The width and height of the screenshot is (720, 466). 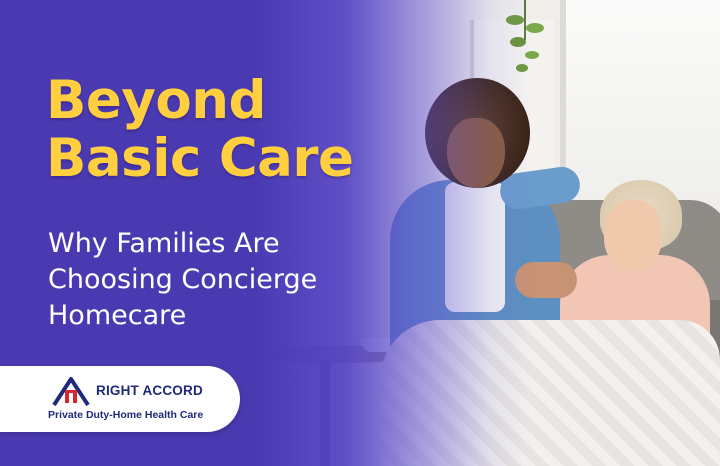 I want to click on headline-line-1: Beyond, so click(x=156, y=100).